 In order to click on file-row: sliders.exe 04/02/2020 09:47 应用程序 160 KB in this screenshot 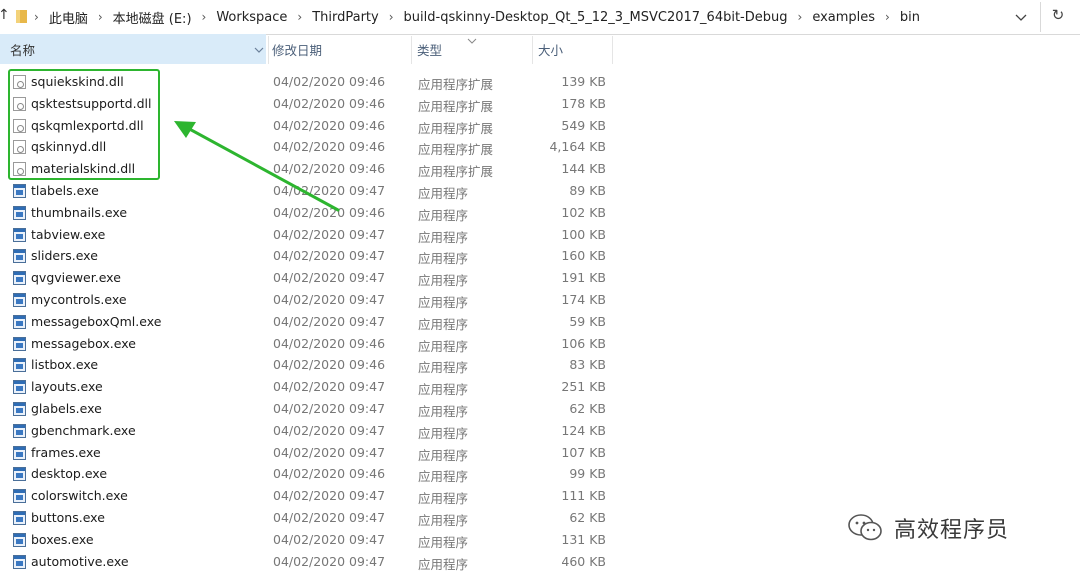, I will do `click(310, 256)`.